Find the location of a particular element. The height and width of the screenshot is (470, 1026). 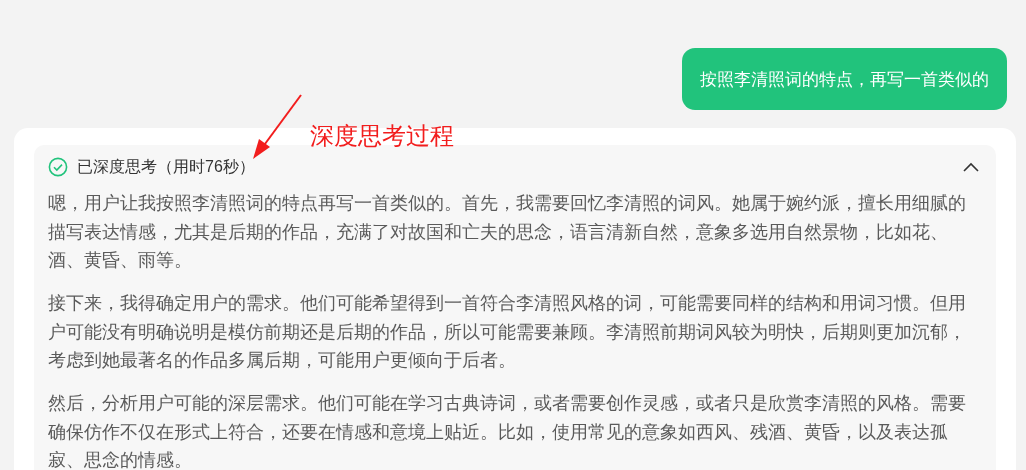

user-message: 按照李清照词的特点，再写一首类似的 is located at coordinates (844, 79).